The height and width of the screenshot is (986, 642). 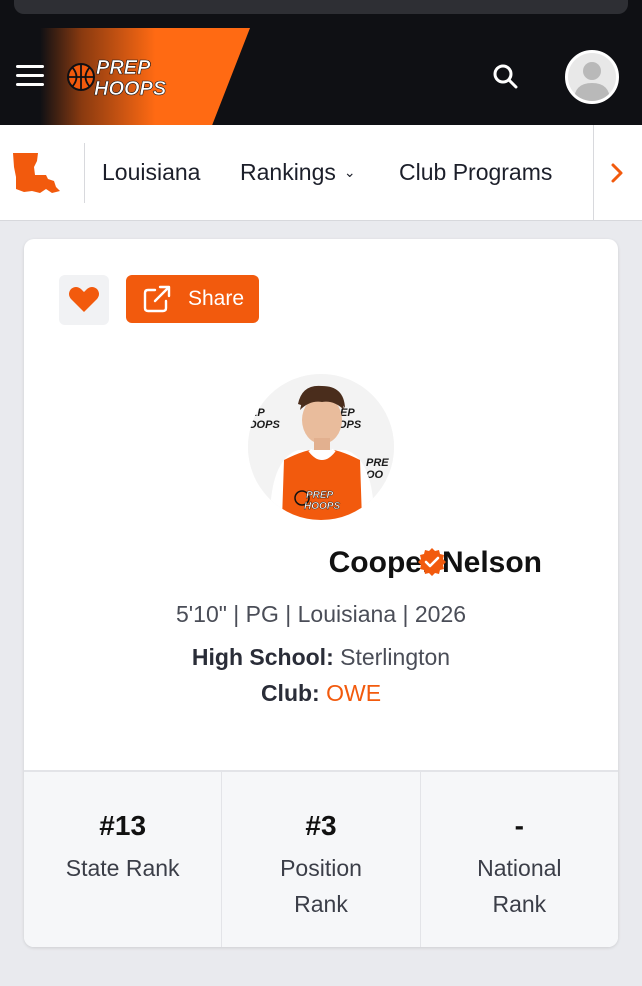 What do you see at coordinates (321, 825) in the screenshot?
I see `position-rank-value: #3` at bounding box center [321, 825].